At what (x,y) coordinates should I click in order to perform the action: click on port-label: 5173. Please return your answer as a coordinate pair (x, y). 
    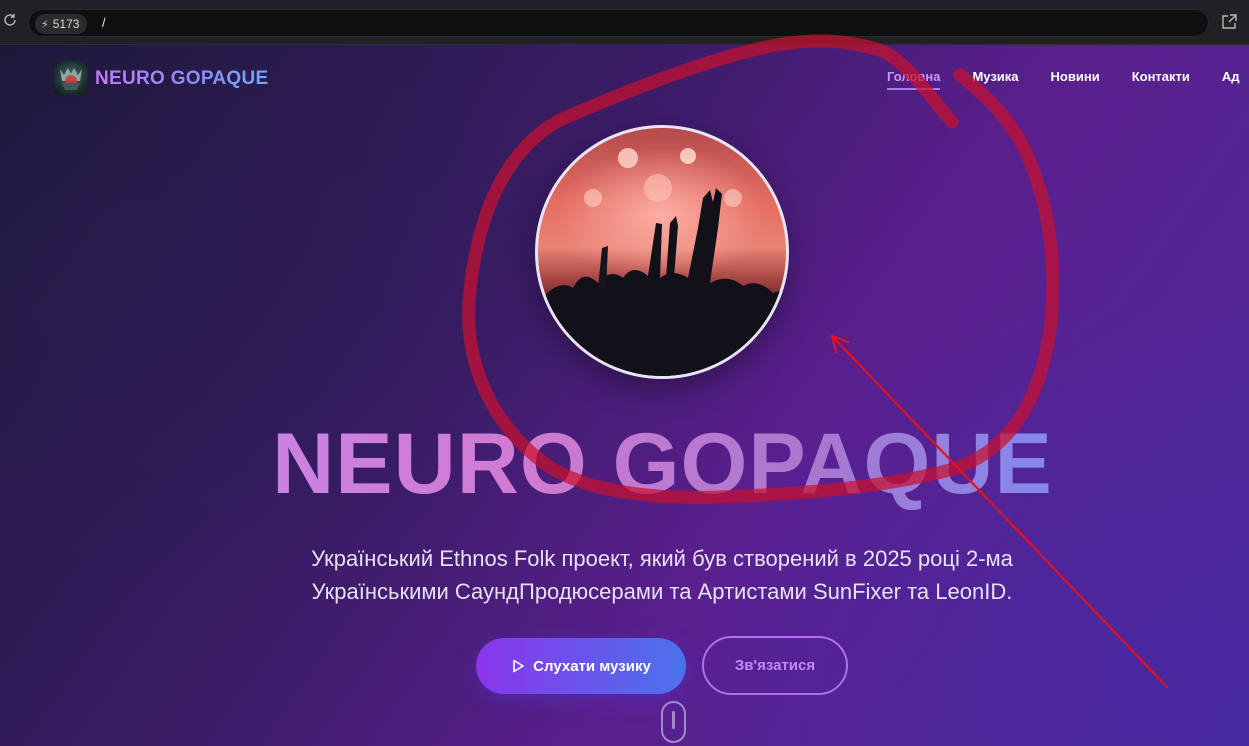
    Looking at the image, I should click on (66, 24).